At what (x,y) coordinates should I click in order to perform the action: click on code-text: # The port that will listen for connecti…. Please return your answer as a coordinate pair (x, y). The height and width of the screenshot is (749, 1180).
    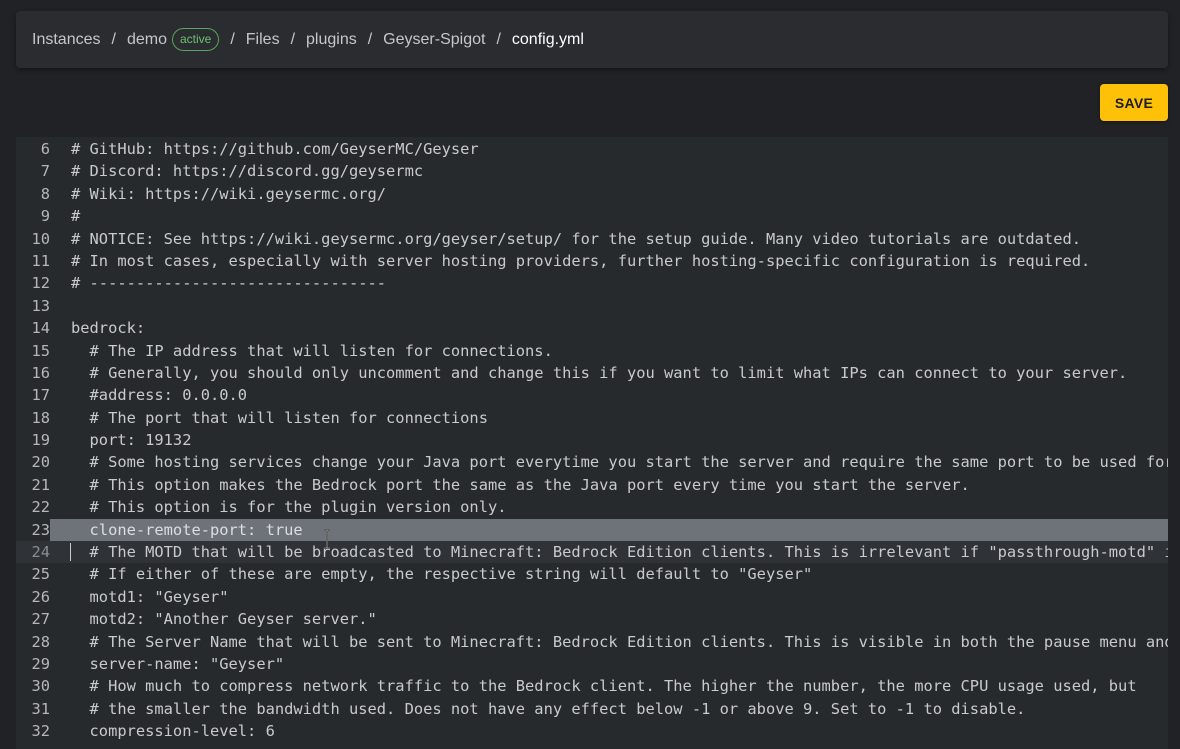
    Looking at the image, I should click on (269, 418).